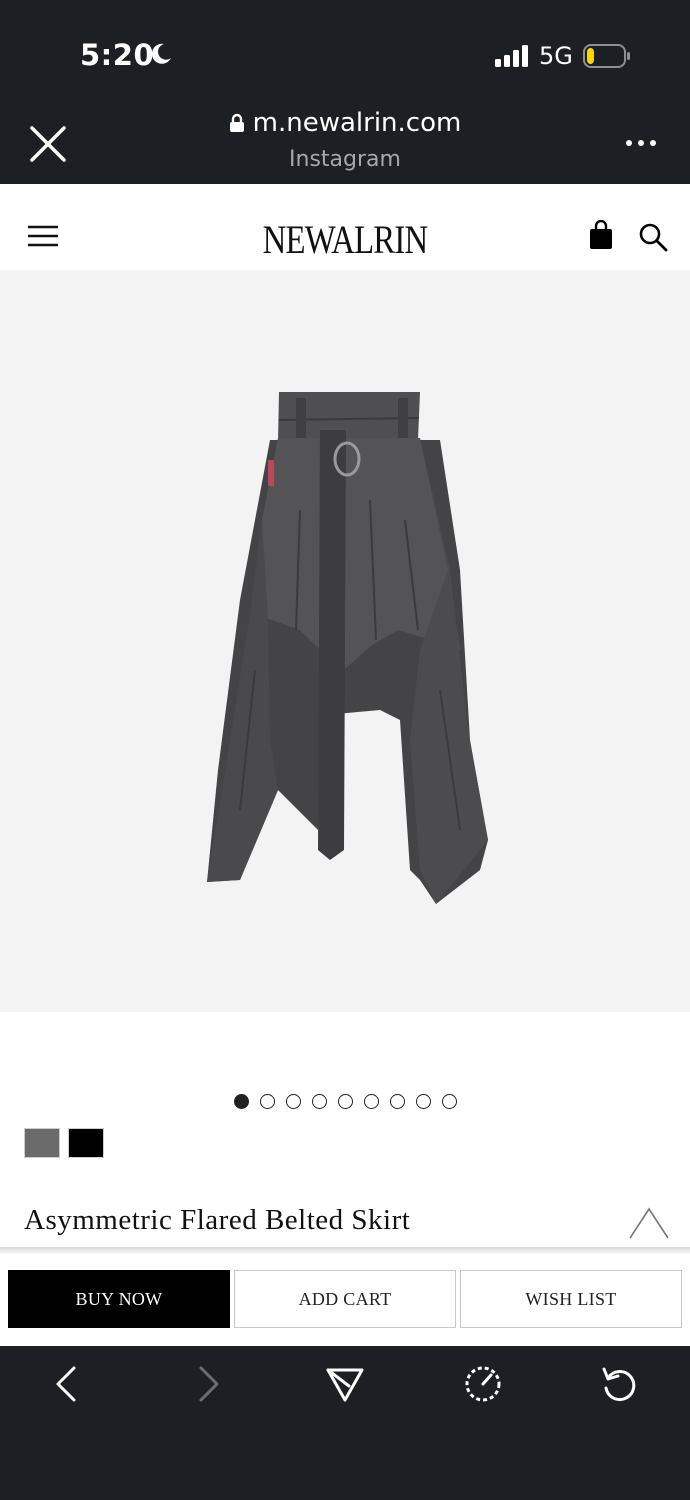 This screenshot has height=1500, width=690. Describe the element at coordinates (653, 237) in the screenshot. I see `search-icon` at that location.